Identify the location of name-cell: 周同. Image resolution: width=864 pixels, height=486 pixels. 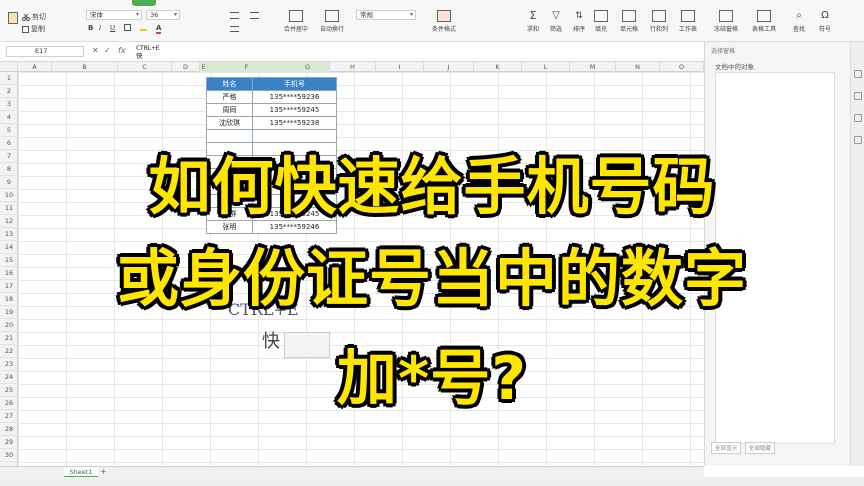
(229, 110).